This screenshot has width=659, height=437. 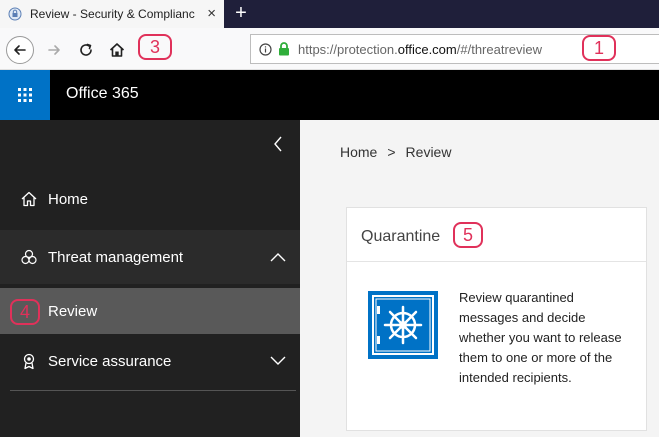 What do you see at coordinates (15, 14) in the screenshot?
I see `security-shield-favicon-icon` at bounding box center [15, 14].